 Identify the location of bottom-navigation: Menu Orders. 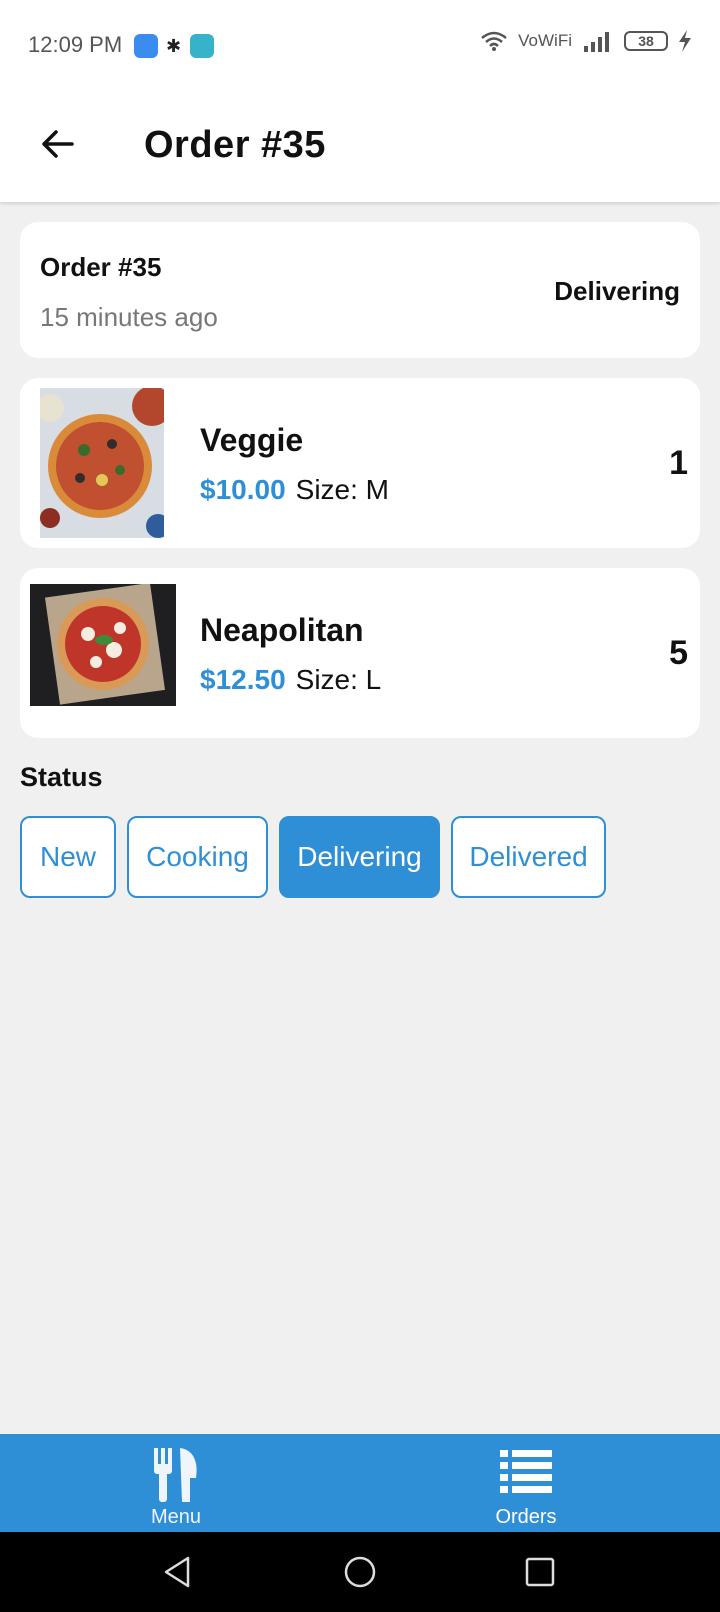
(360, 1483).